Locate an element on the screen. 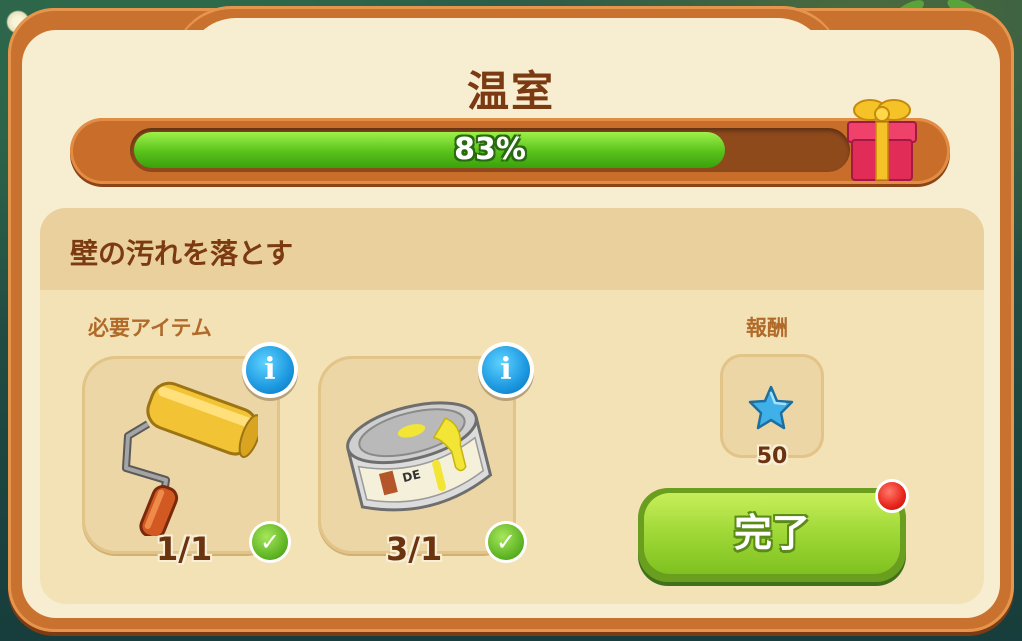 Image resolution: width=1022 pixels, height=641 pixels. item-count: 3/1 is located at coordinates (414, 549).